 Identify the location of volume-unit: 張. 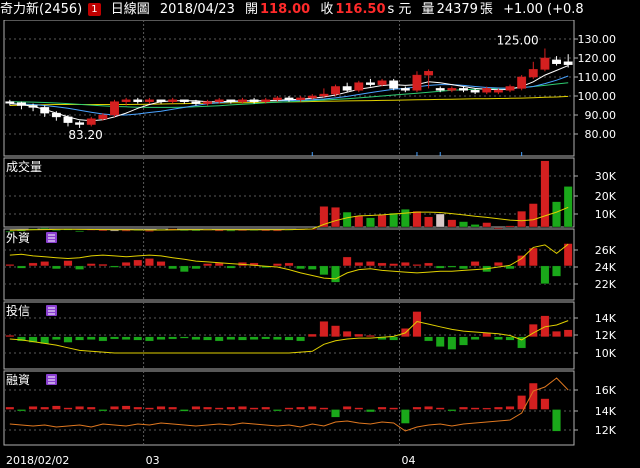
(486, 9).